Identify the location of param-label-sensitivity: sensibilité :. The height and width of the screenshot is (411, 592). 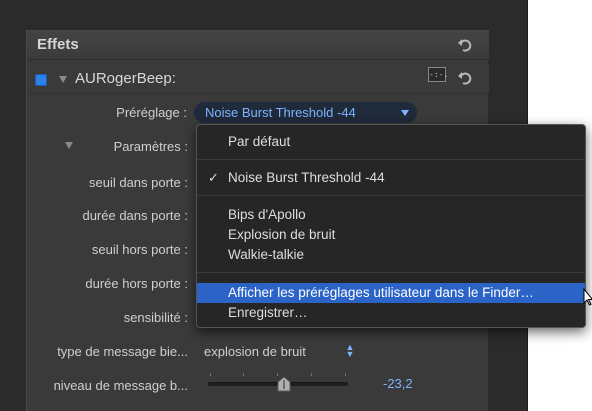
(155, 317).